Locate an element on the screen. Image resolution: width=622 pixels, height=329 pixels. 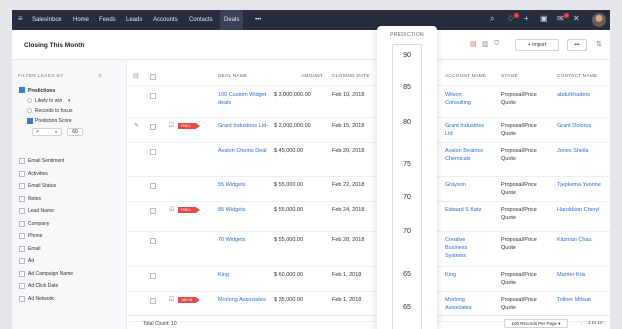
deal-name-link: Avalon Chems Deal is located at coordinates (244, 151).